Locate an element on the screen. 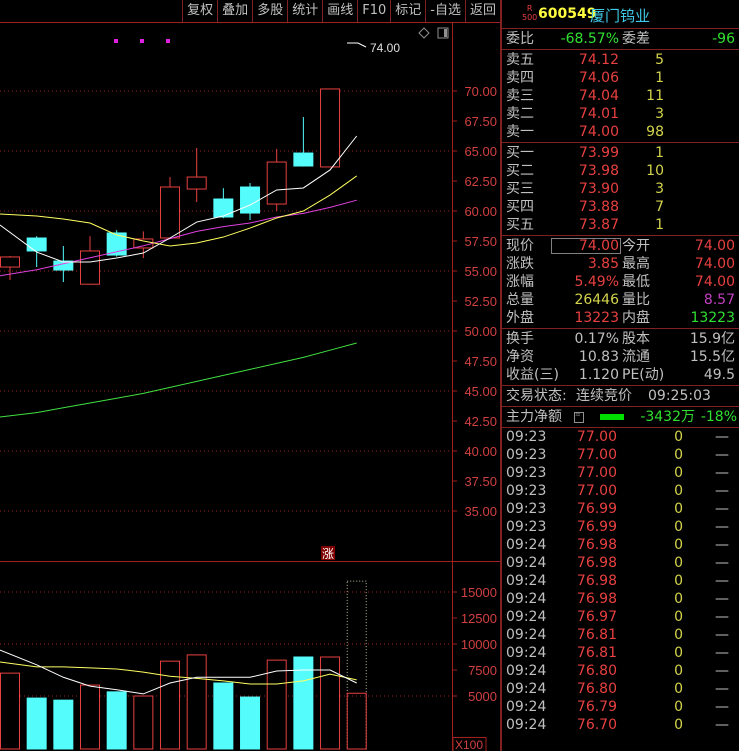 The height and width of the screenshot is (751, 739). toolbar-button: 返回 is located at coordinates (482, 11).